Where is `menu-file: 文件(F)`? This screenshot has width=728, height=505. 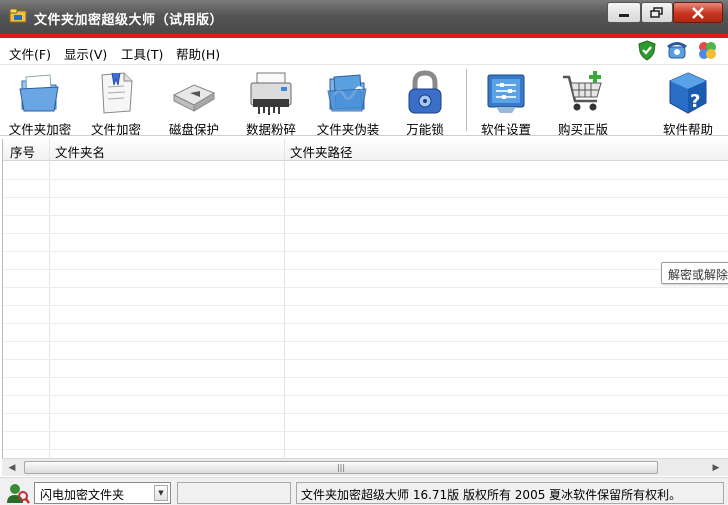 menu-file: 文件(F) is located at coordinates (30, 53).